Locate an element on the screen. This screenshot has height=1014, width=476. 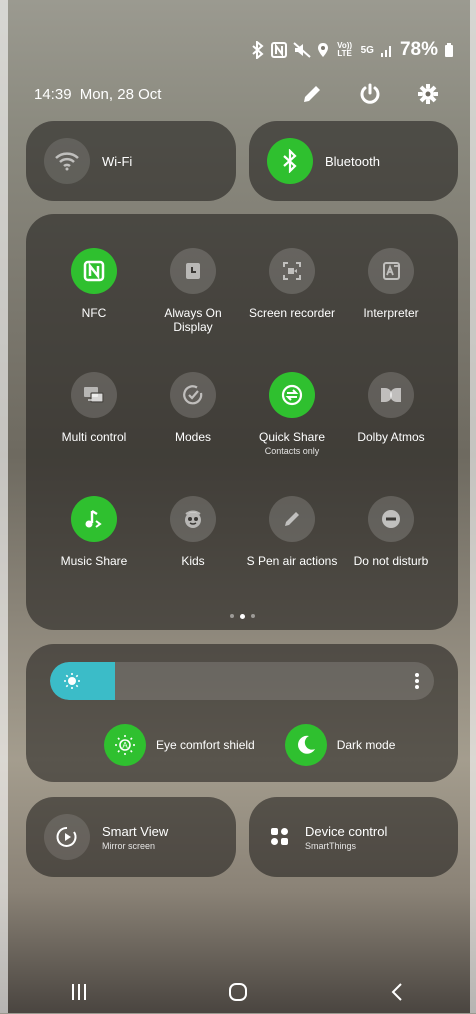
tile-kids: Kids is located at coordinates (193, 532).